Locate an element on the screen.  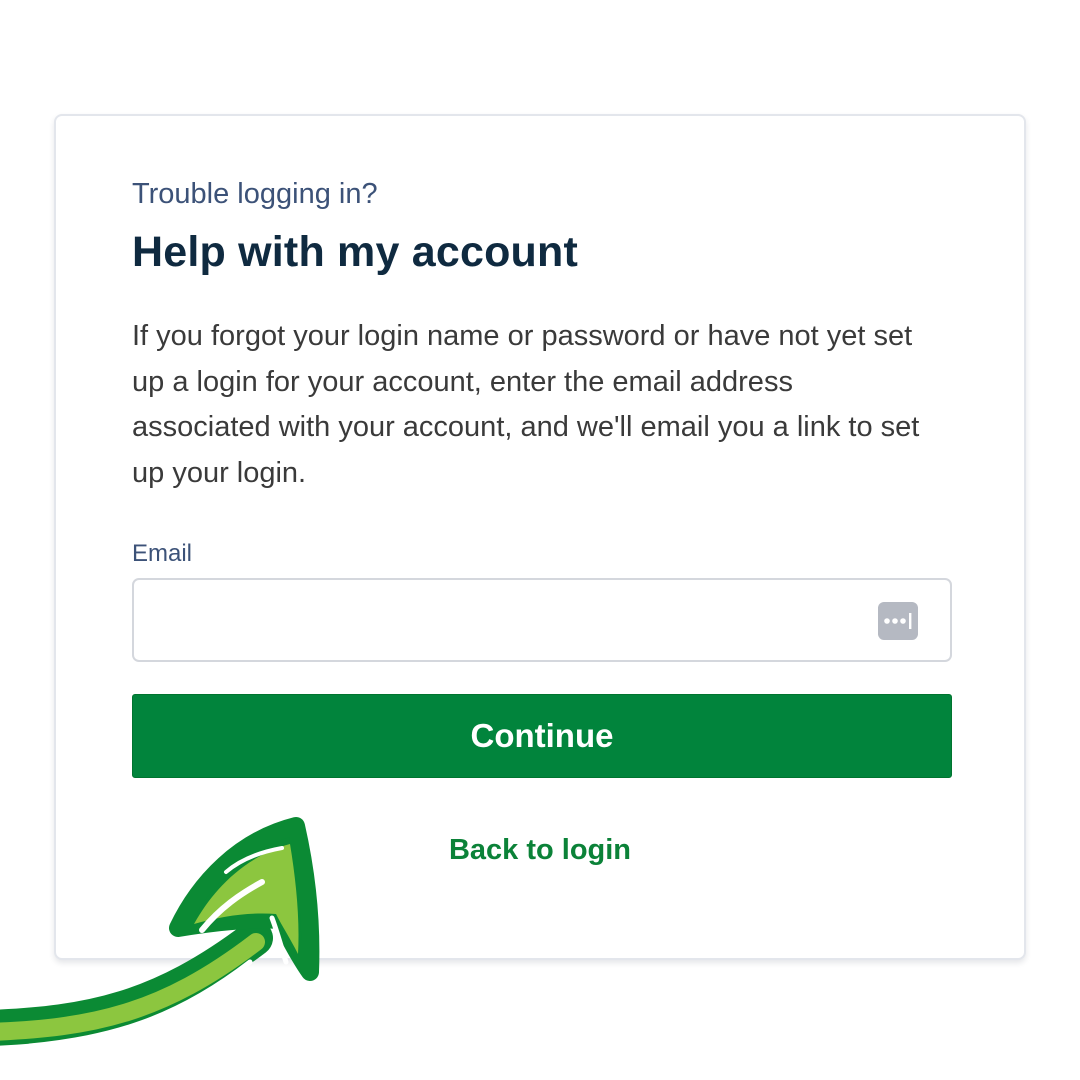
back-to-login-link: Back to login is located at coordinates (540, 850).